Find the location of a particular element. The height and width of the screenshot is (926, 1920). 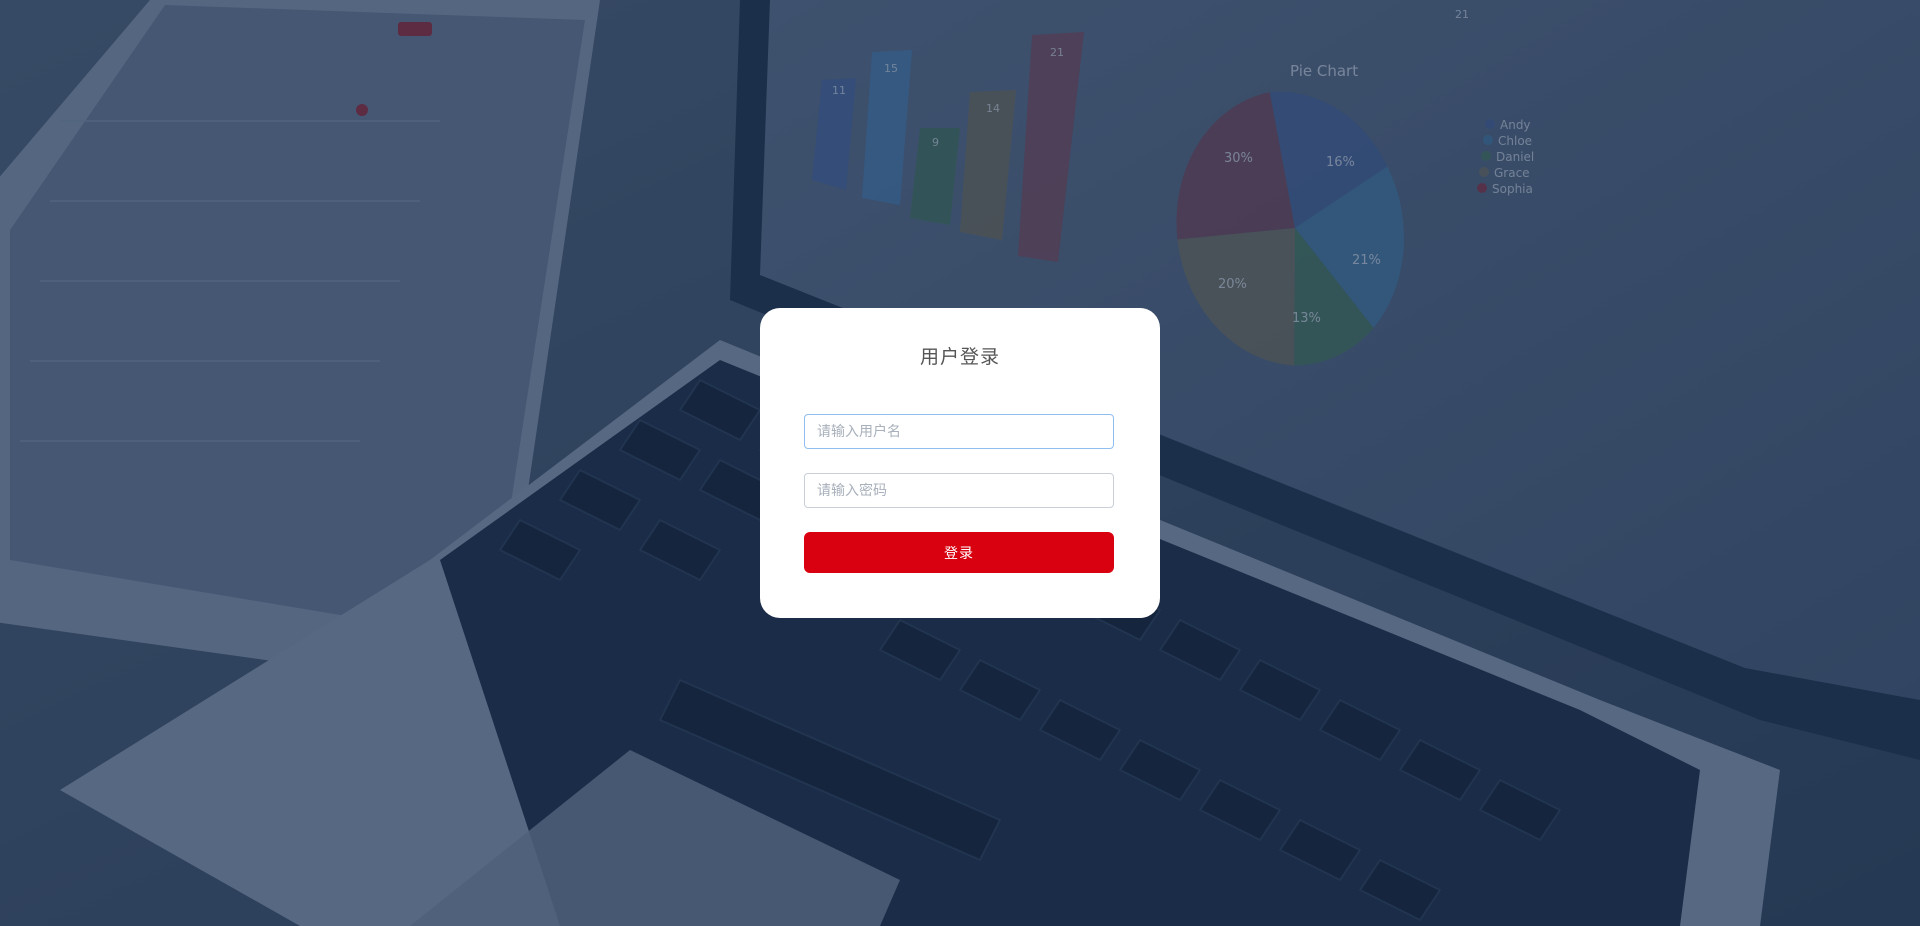

svg-text: 20% is located at coordinates (1232, 284).